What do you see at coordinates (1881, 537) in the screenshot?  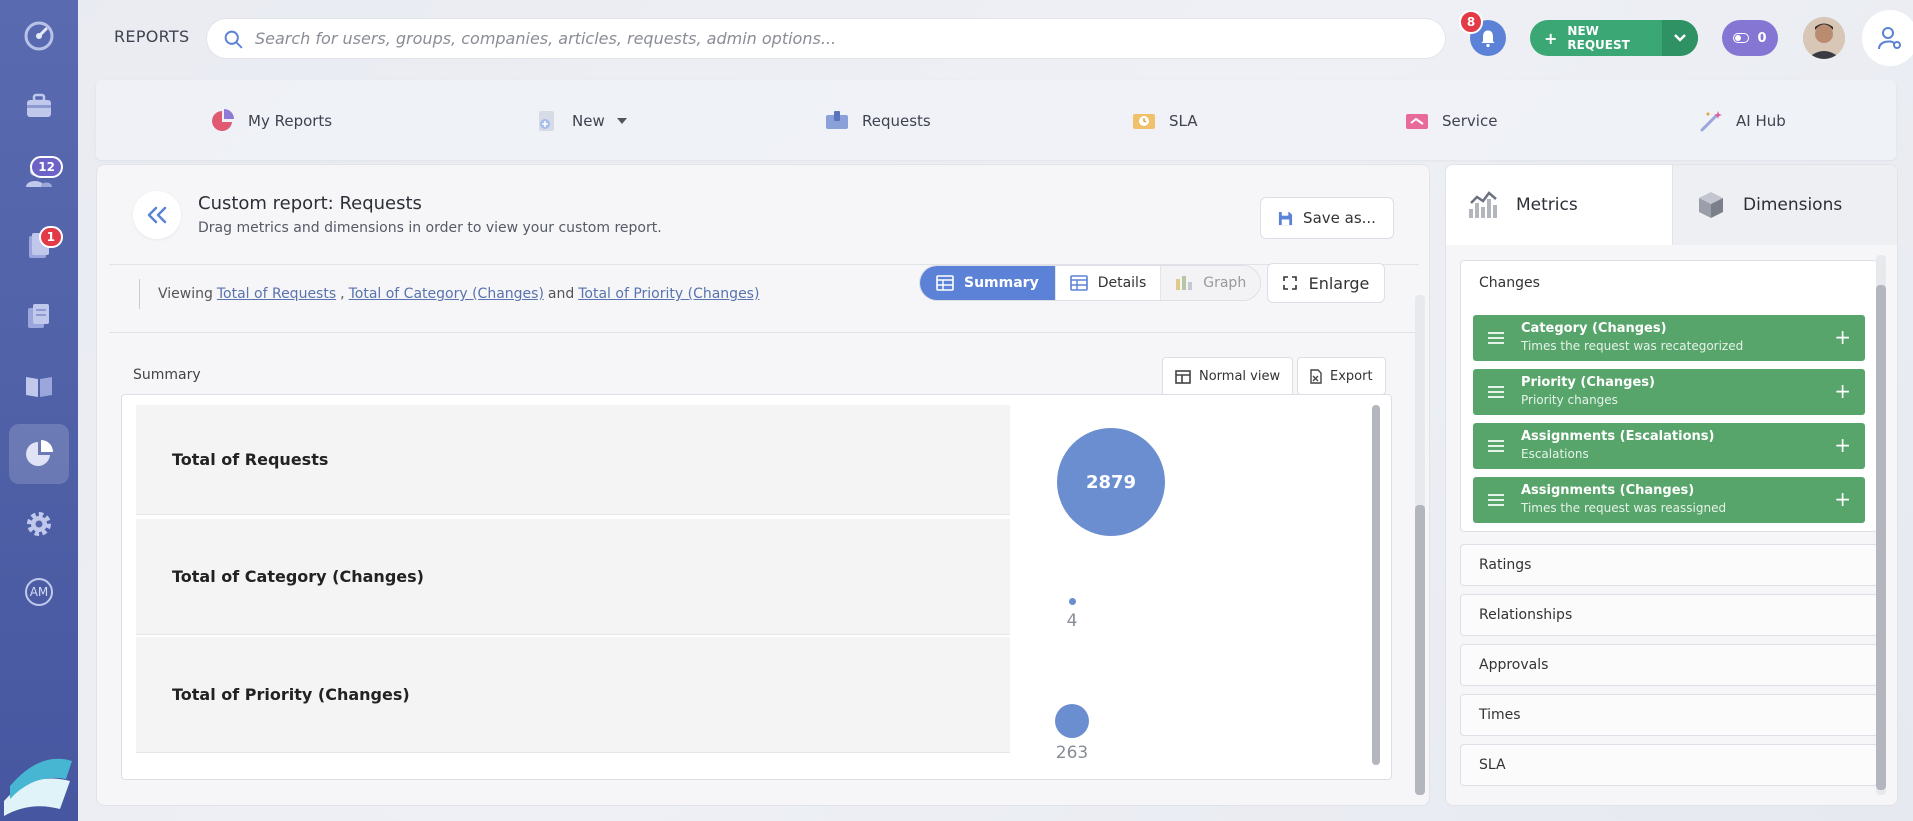 I see `fields-scrollbar-thumb` at bounding box center [1881, 537].